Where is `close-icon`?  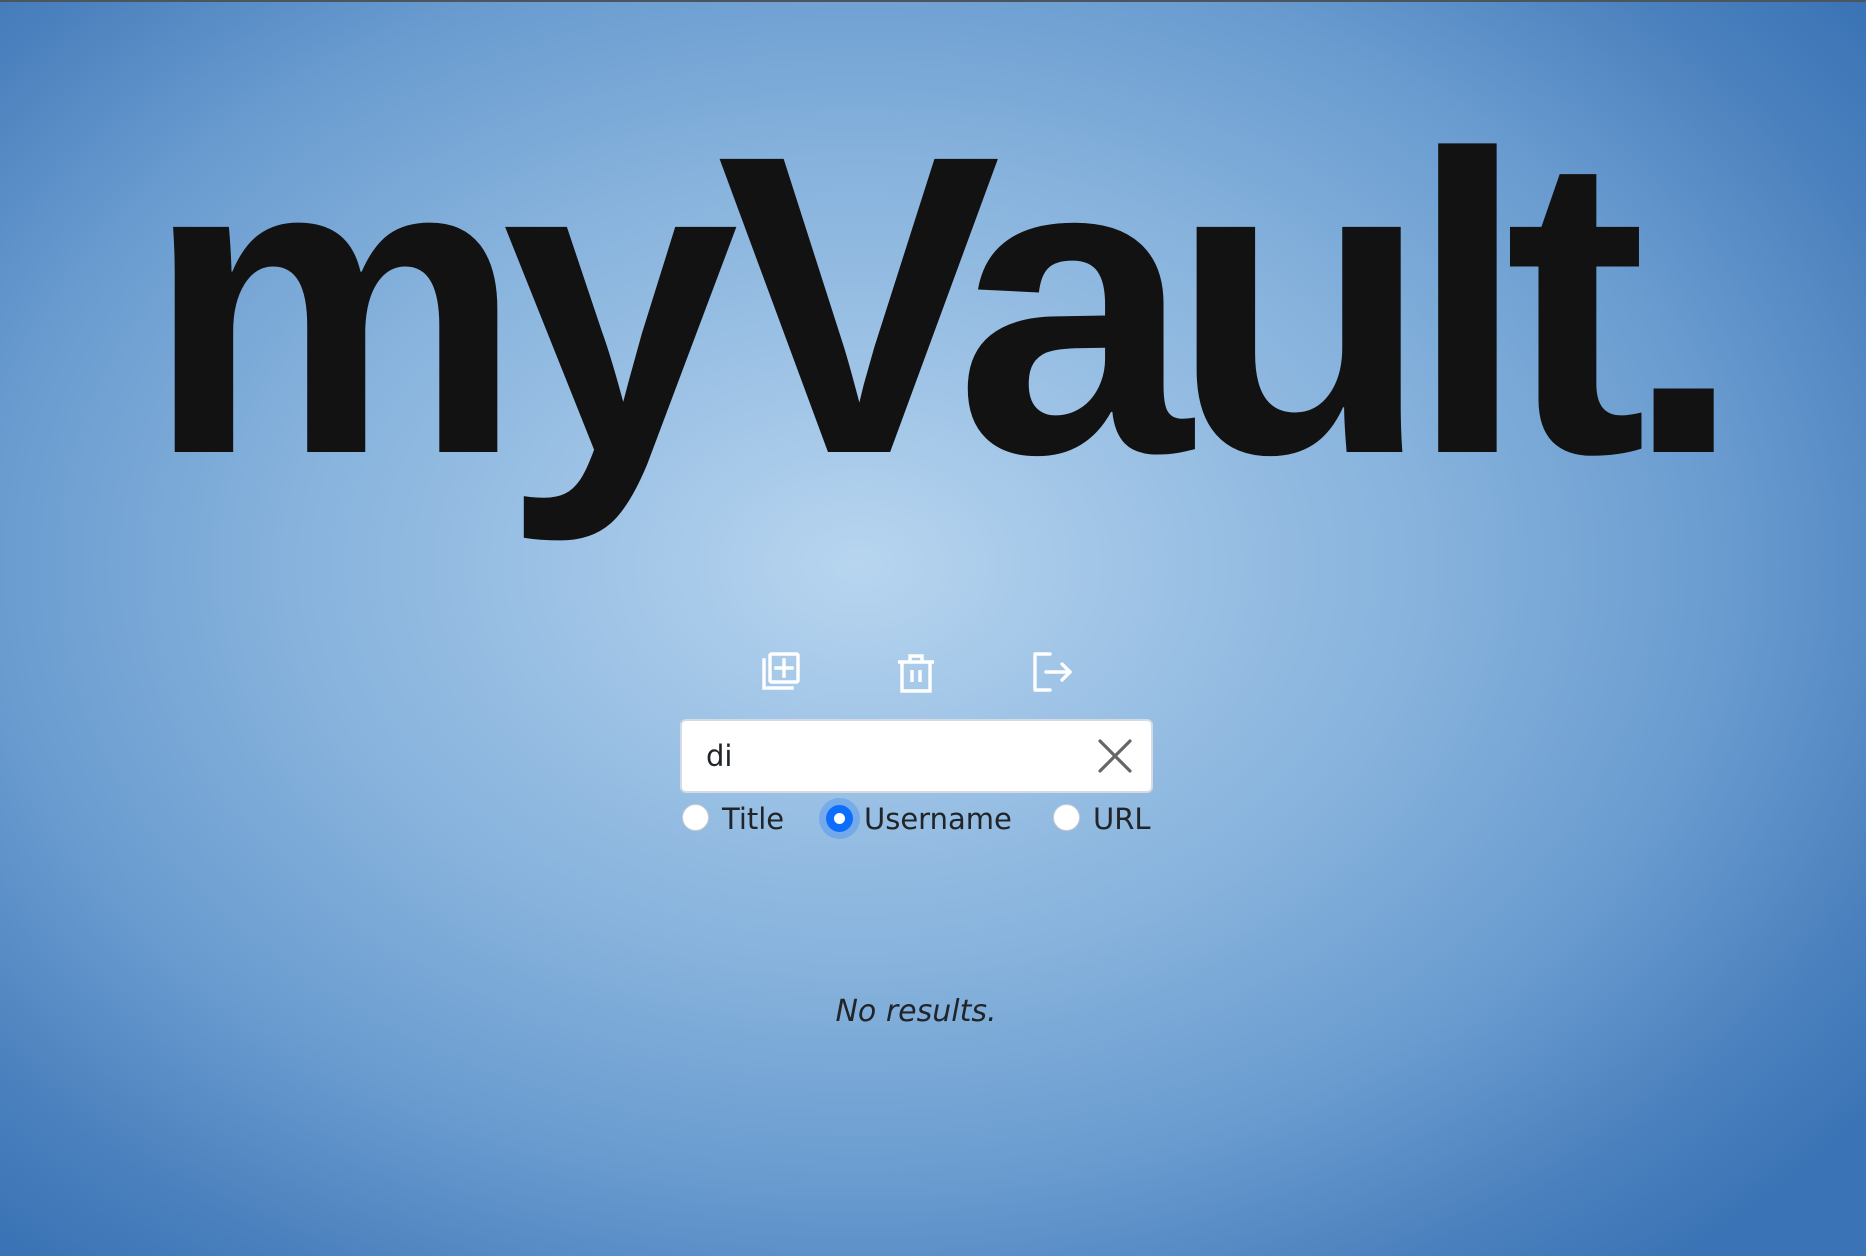 close-icon is located at coordinates (1115, 756).